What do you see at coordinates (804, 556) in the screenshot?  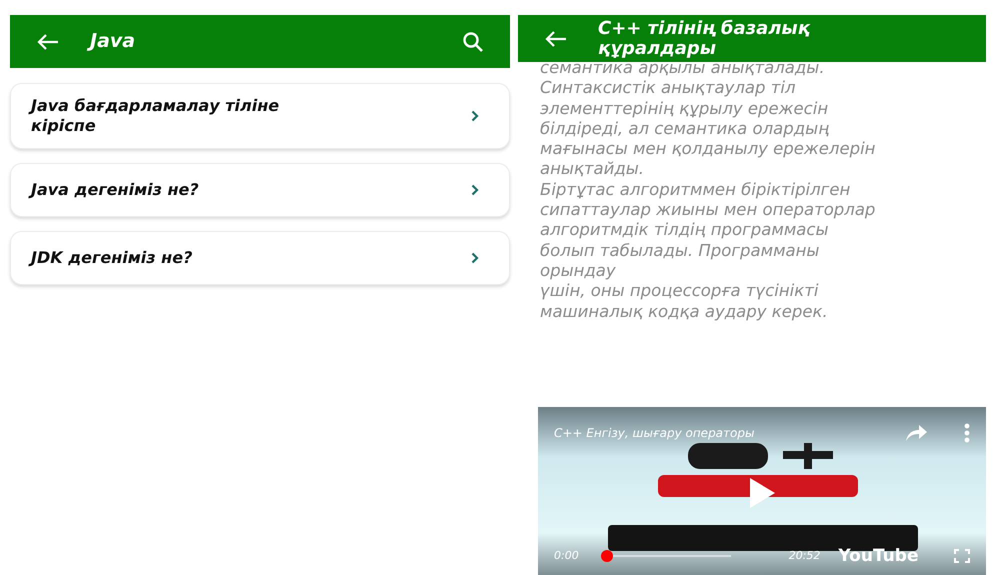 I see `duration: 20:52` at bounding box center [804, 556].